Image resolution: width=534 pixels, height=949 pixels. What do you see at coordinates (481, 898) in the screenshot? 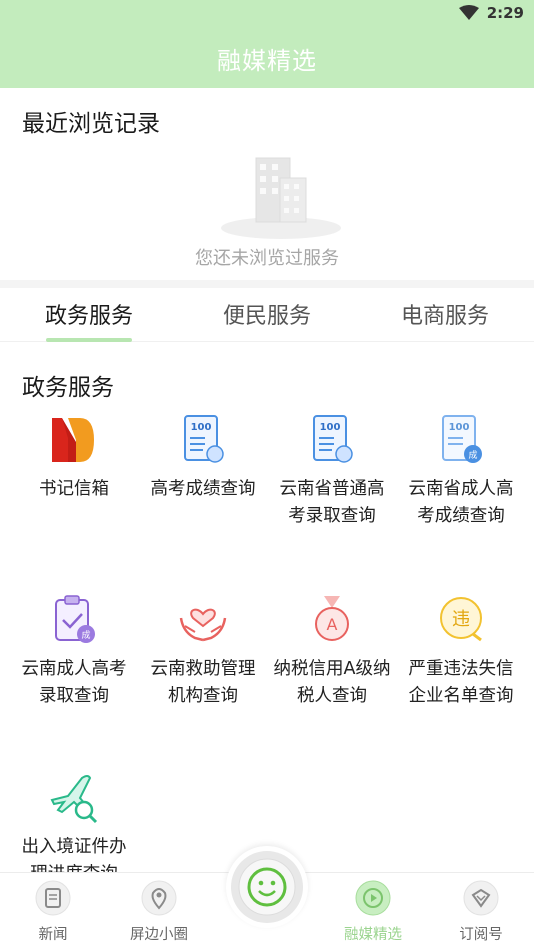
I see `subscription-icon` at bounding box center [481, 898].